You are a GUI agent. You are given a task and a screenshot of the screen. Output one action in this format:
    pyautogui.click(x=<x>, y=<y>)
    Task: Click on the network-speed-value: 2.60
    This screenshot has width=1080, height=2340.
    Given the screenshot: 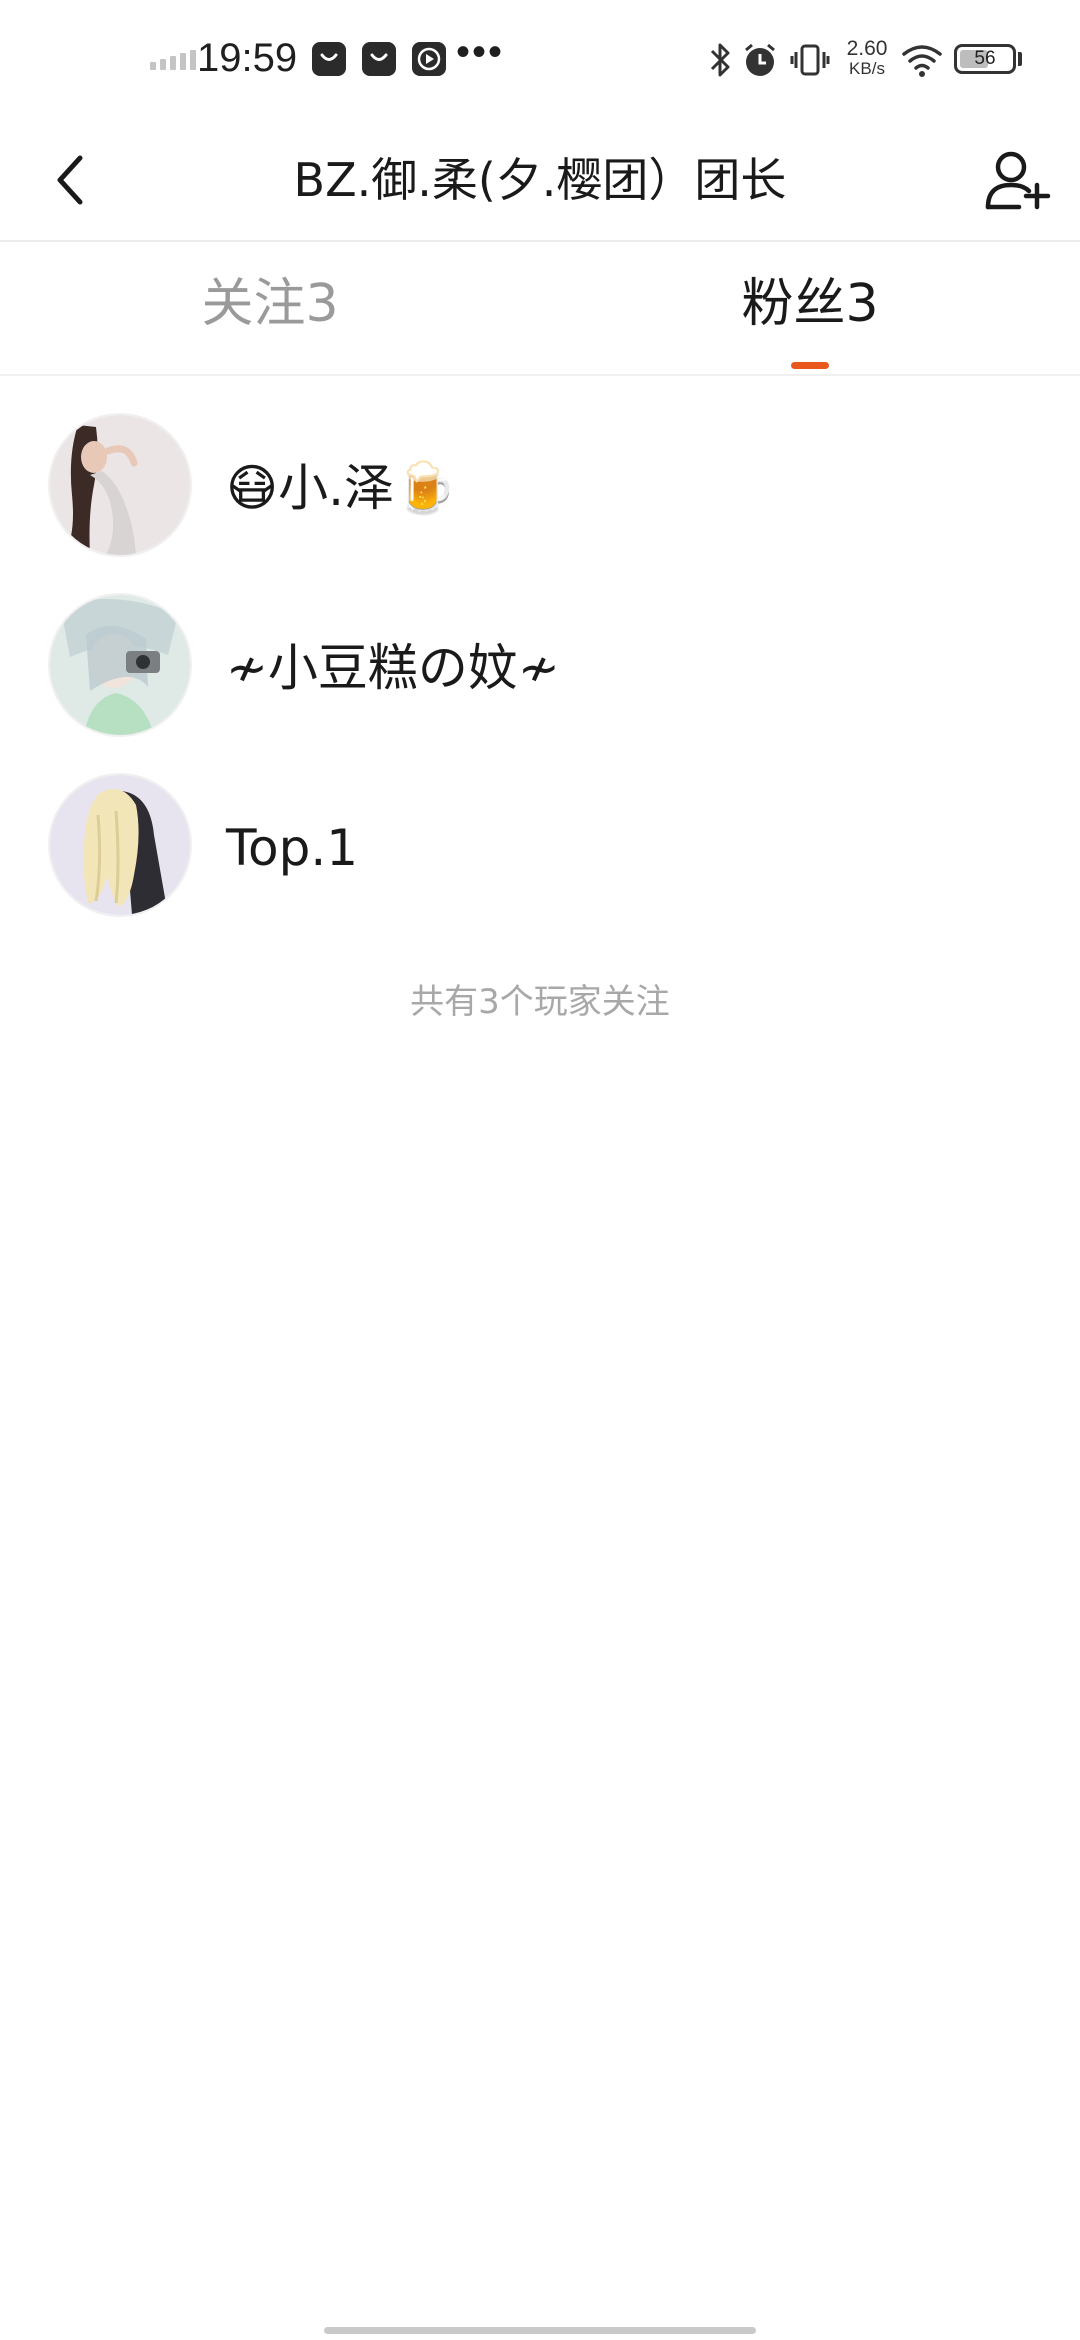 What is the action you would take?
    pyautogui.click(x=867, y=48)
    